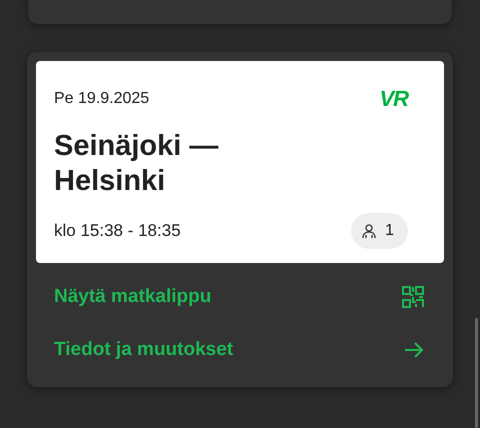  What do you see at coordinates (414, 350) in the screenshot?
I see `arrow-right-icon` at bounding box center [414, 350].